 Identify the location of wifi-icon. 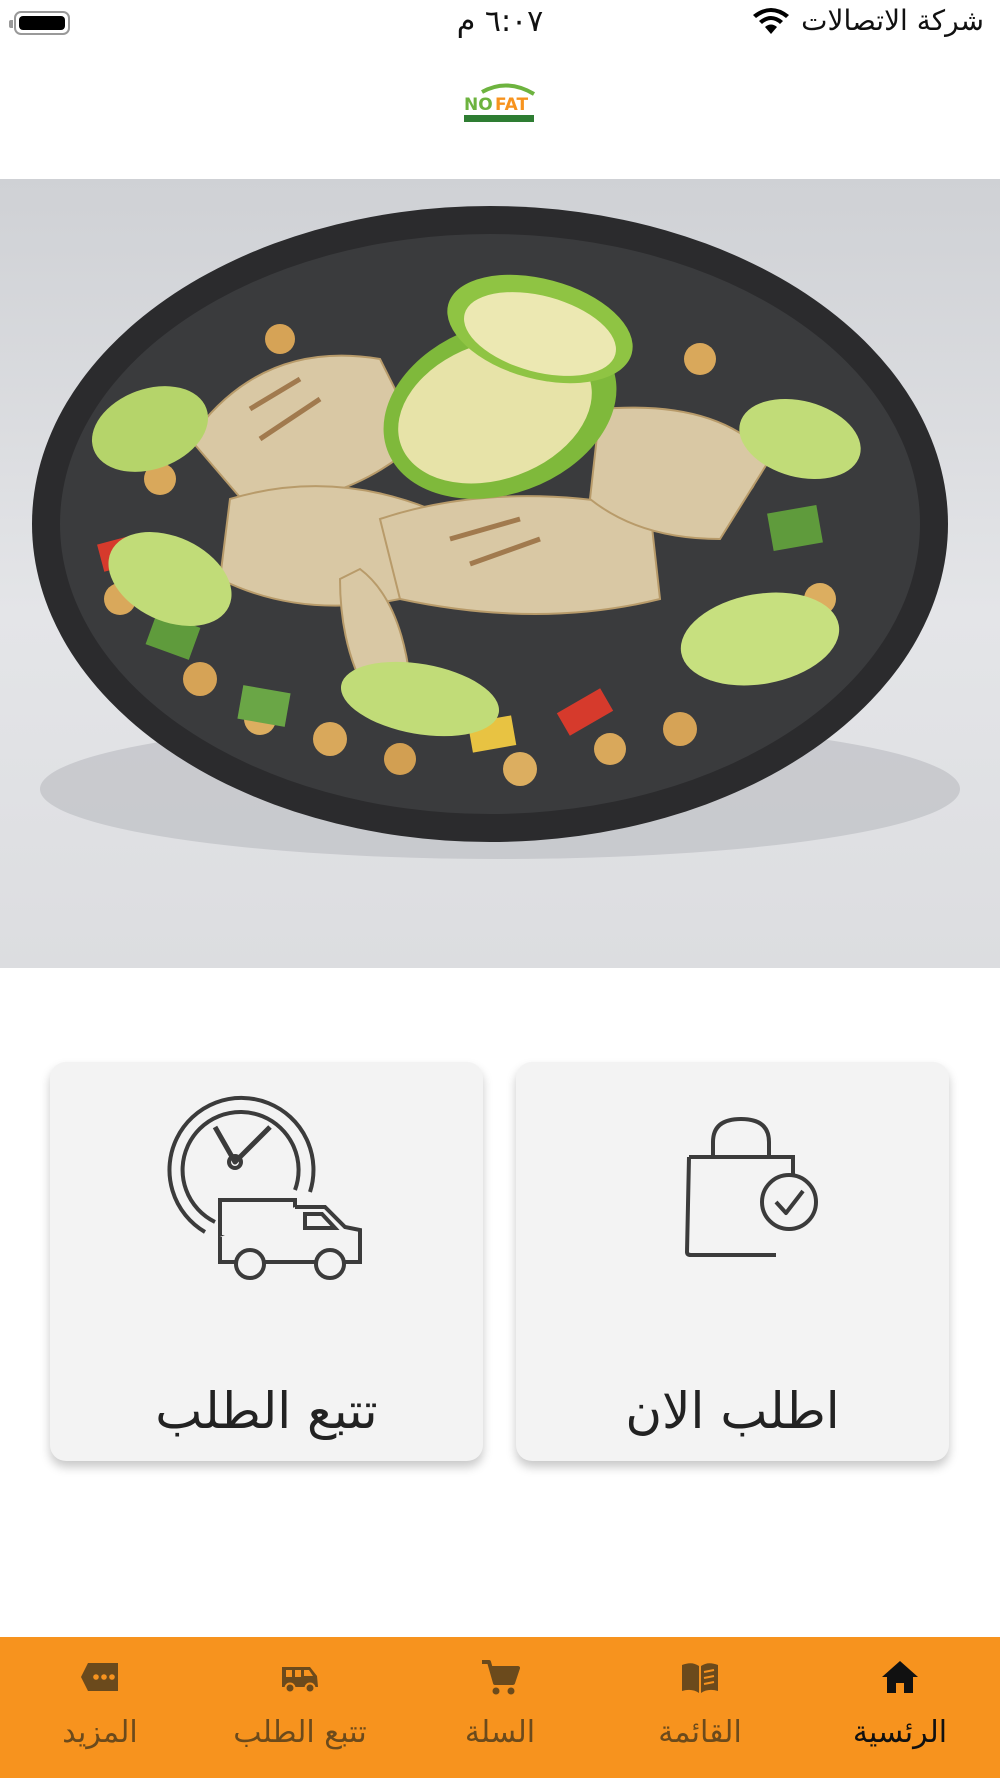
(771, 20).